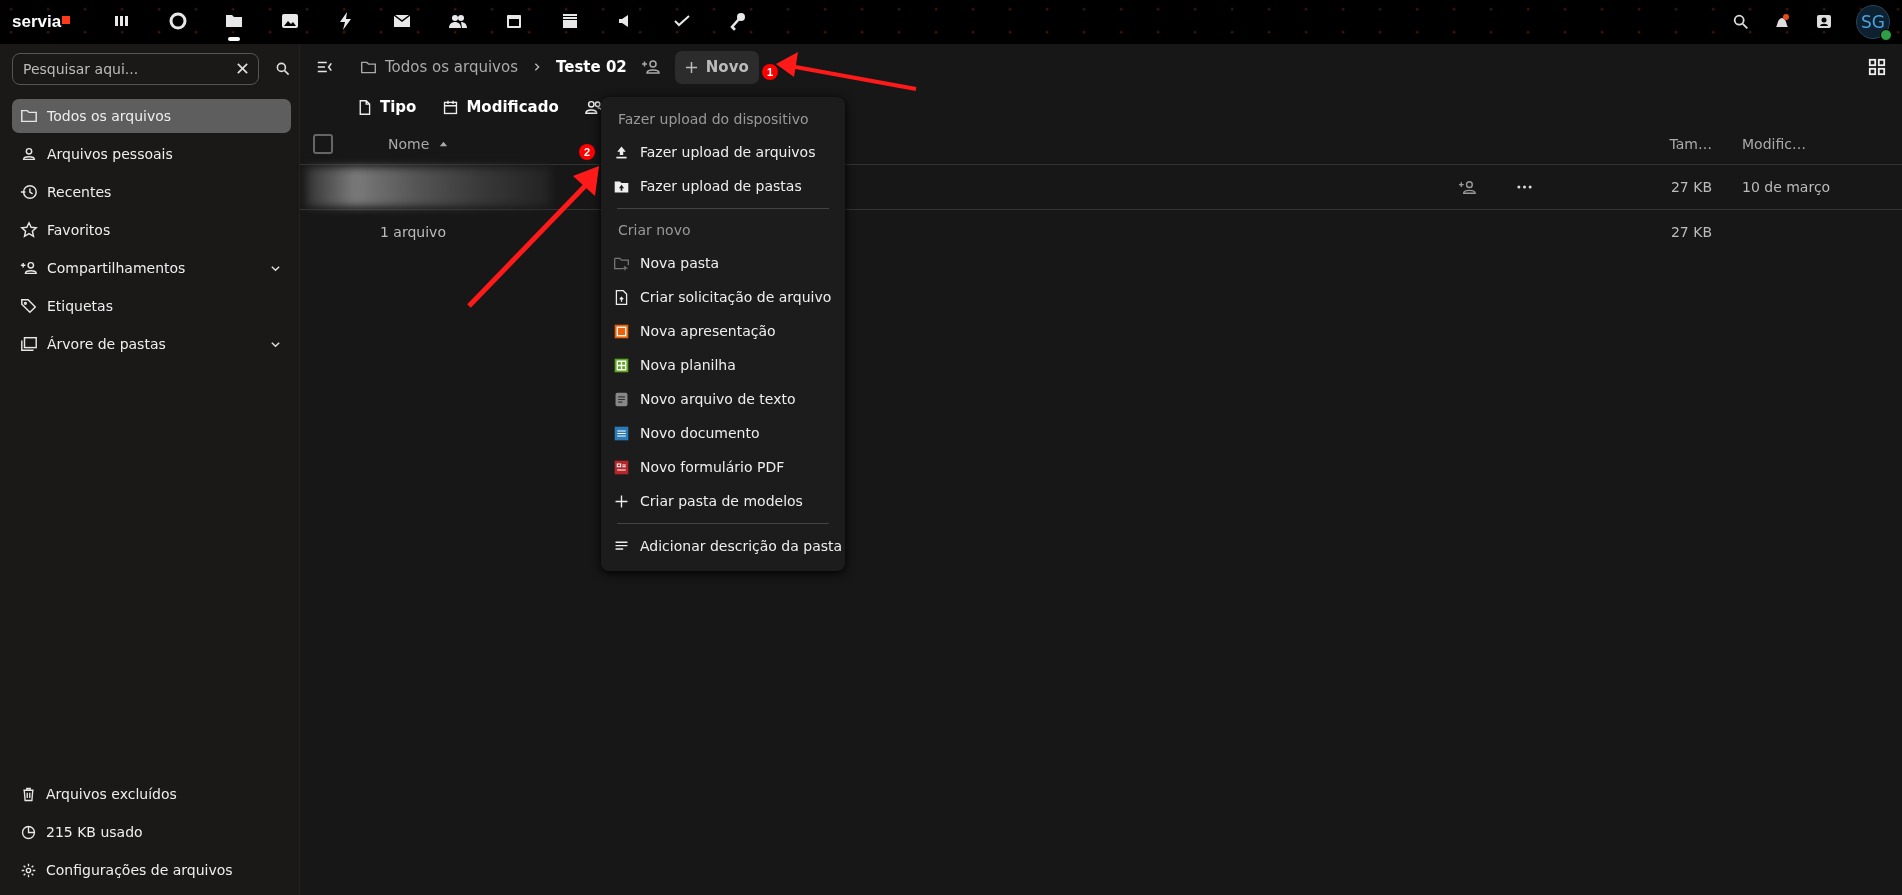  Describe the element at coordinates (716, 67) in the screenshot. I see `new-button: Novo` at that location.